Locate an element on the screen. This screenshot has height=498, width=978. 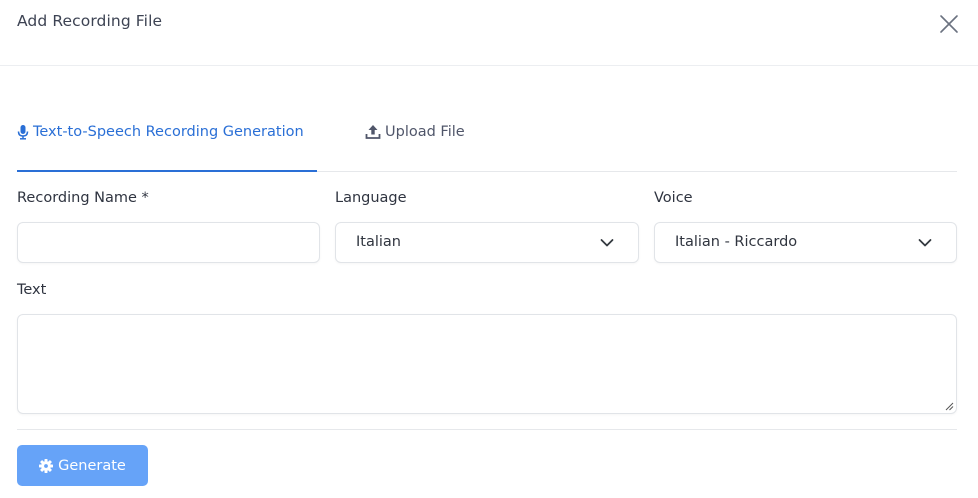
generate-label: Generate is located at coordinates (92, 465).